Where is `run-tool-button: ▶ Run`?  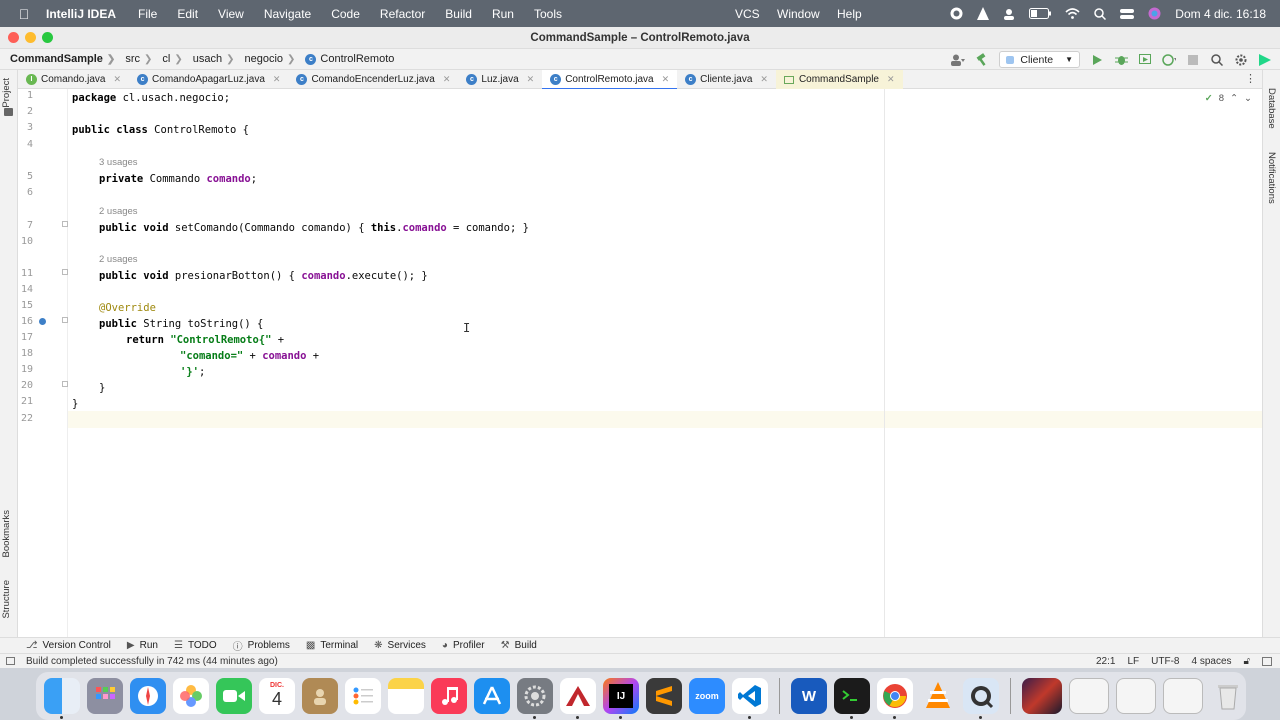 run-tool-button: ▶ Run is located at coordinates (142, 645).